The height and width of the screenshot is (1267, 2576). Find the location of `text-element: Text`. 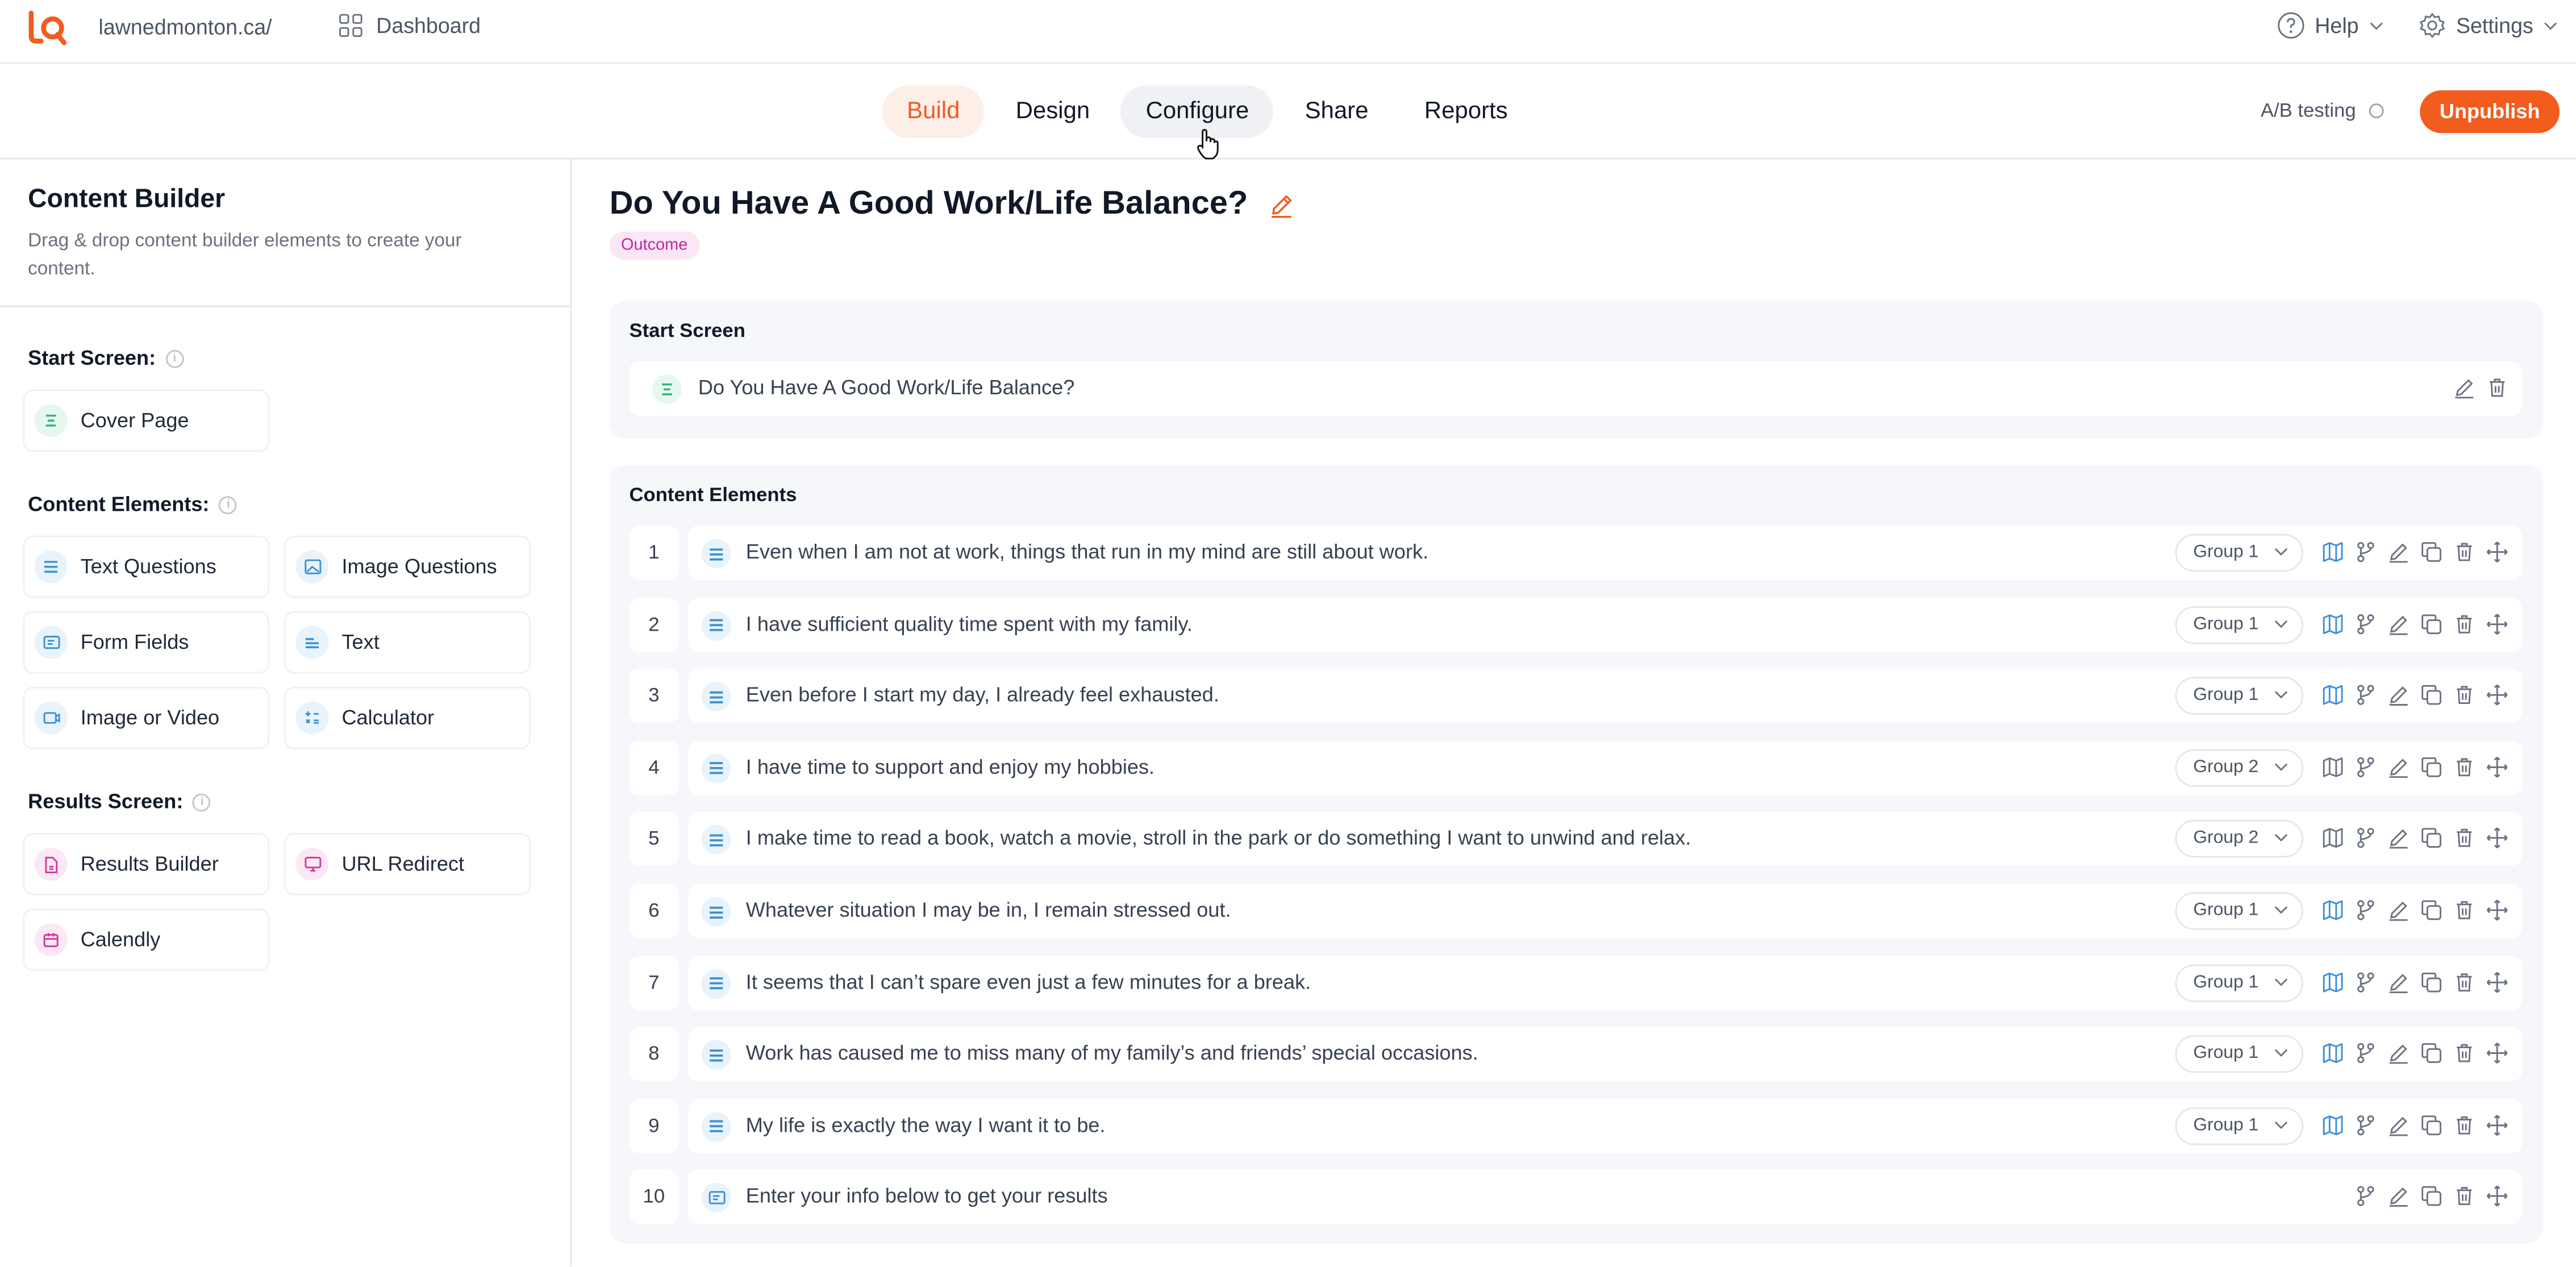

text-element: Text is located at coordinates (407, 642).